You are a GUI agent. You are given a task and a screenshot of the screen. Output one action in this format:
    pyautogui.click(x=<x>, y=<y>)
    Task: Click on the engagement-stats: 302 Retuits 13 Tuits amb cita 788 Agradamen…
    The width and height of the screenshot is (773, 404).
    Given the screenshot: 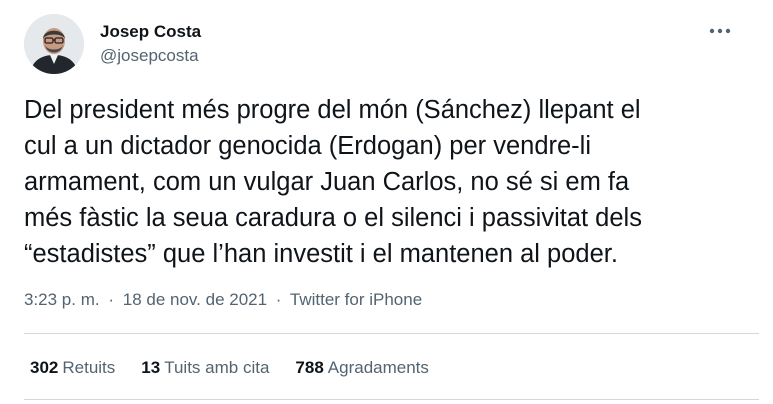 What is the action you would take?
    pyautogui.click(x=229, y=368)
    